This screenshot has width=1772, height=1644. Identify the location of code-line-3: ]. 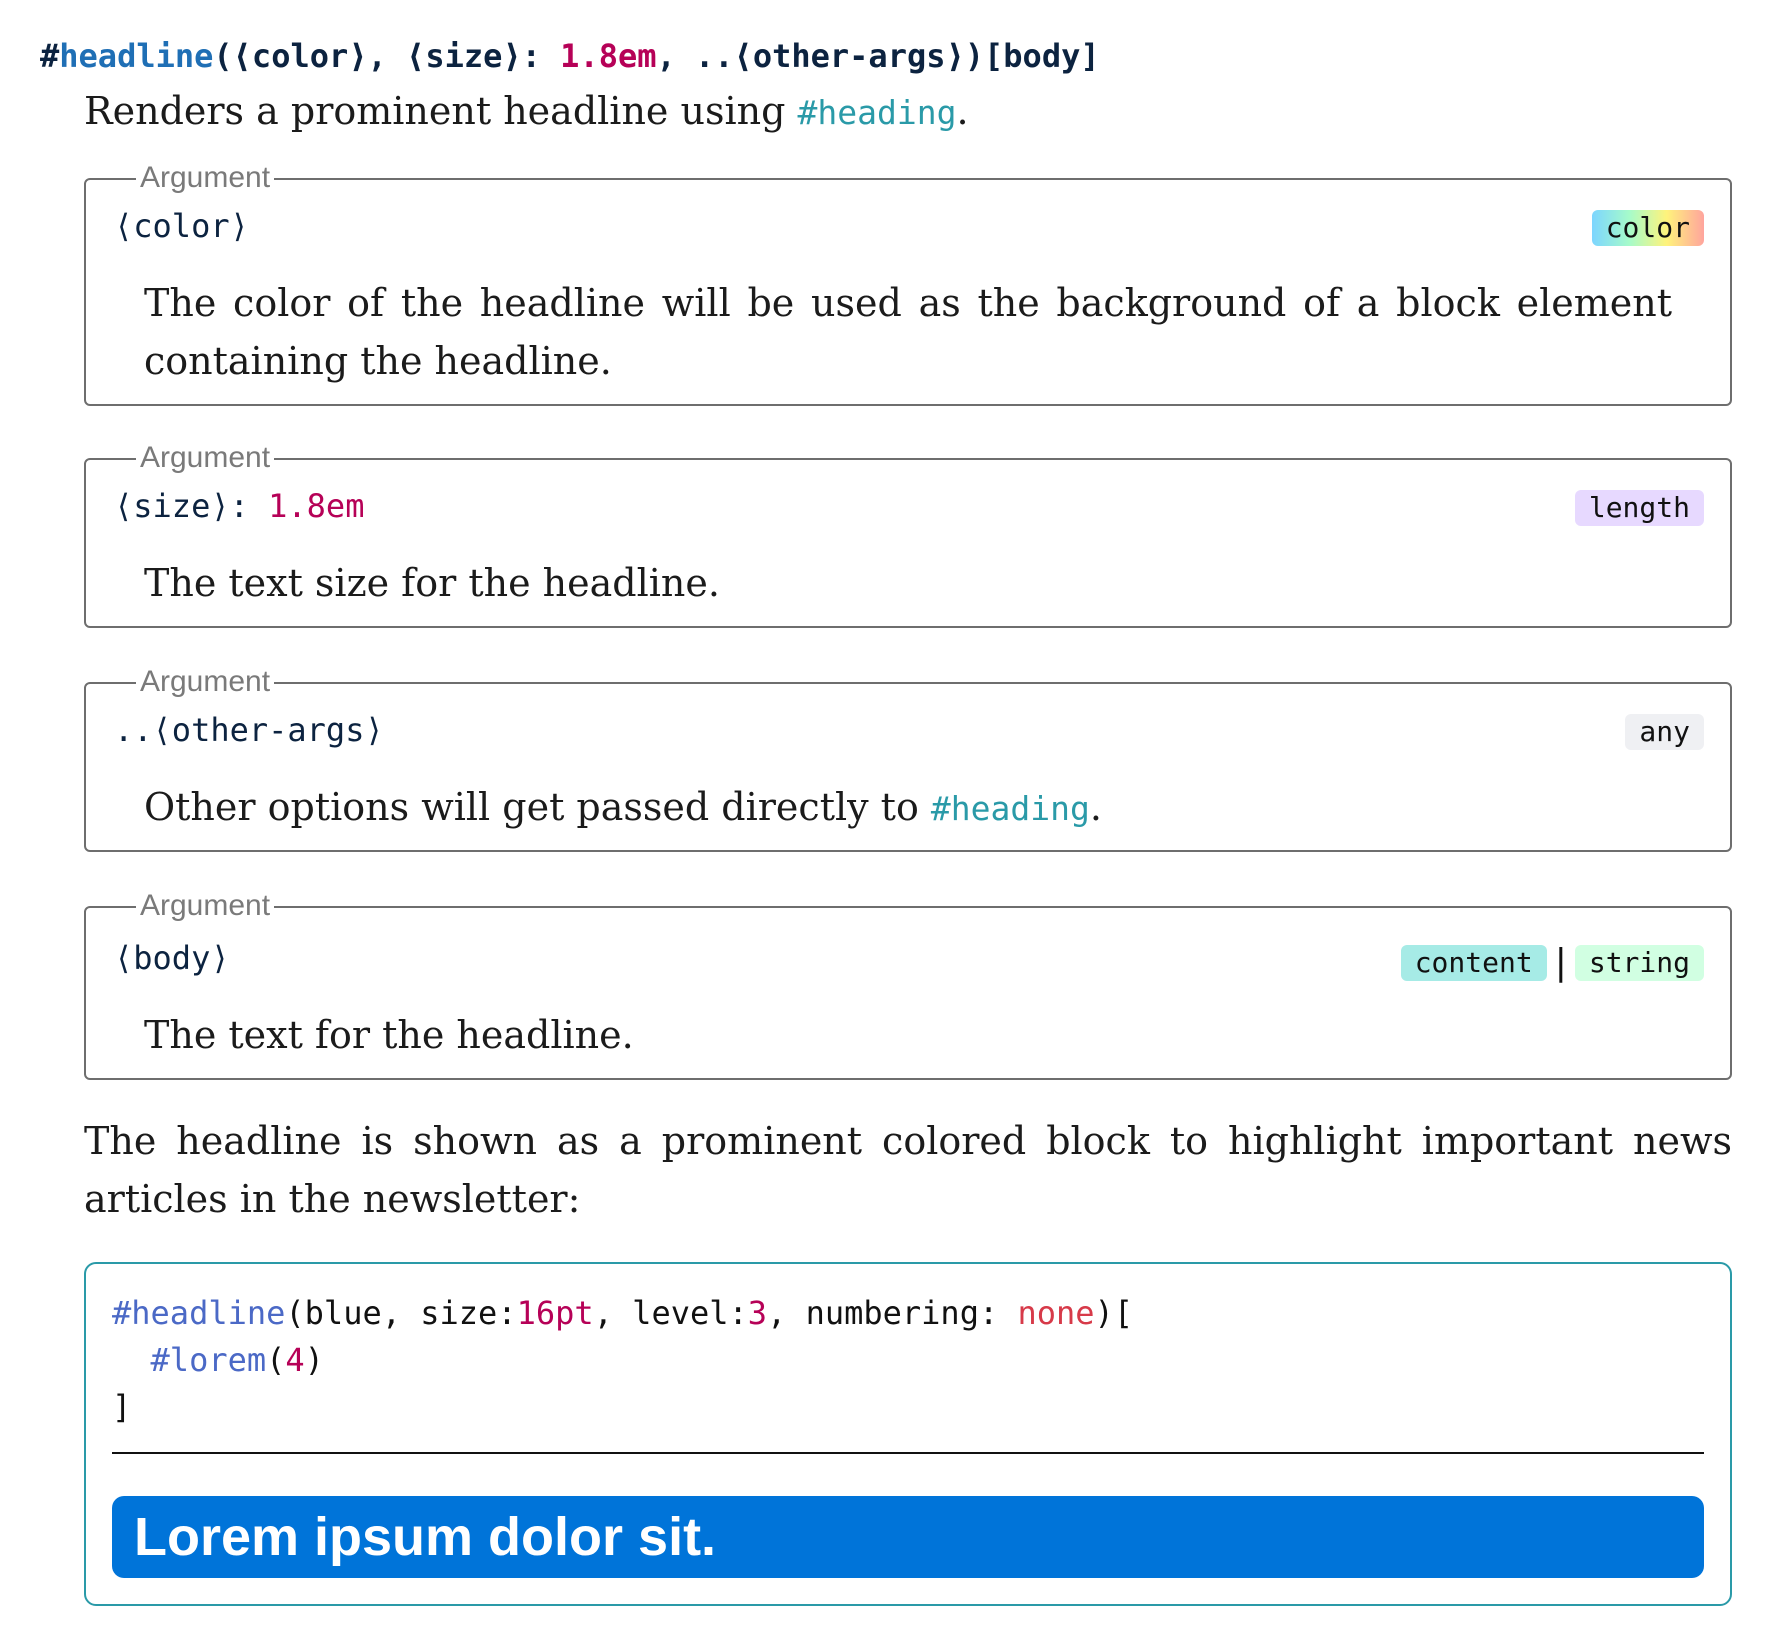
(122, 1407).